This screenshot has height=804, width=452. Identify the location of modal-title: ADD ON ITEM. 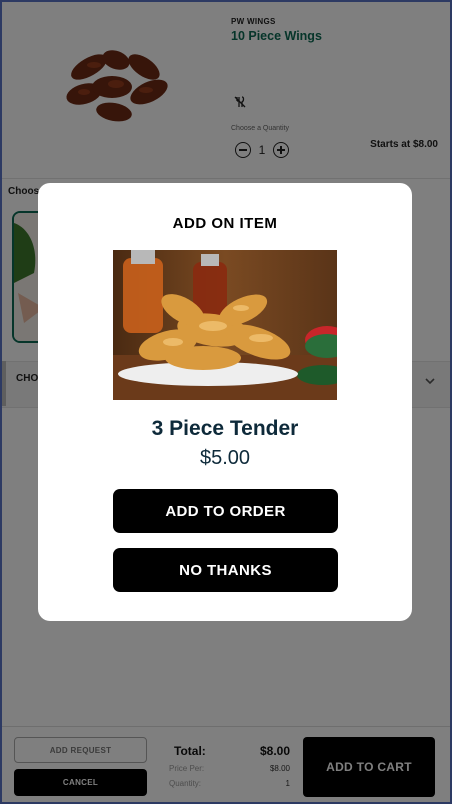
(225, 223).